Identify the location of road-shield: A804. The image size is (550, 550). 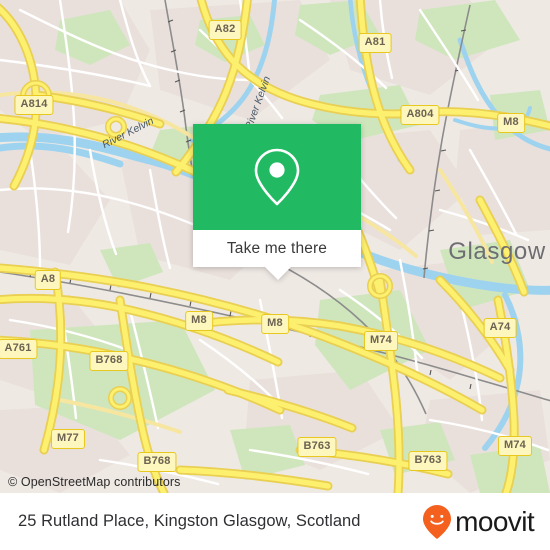
(420, 115).